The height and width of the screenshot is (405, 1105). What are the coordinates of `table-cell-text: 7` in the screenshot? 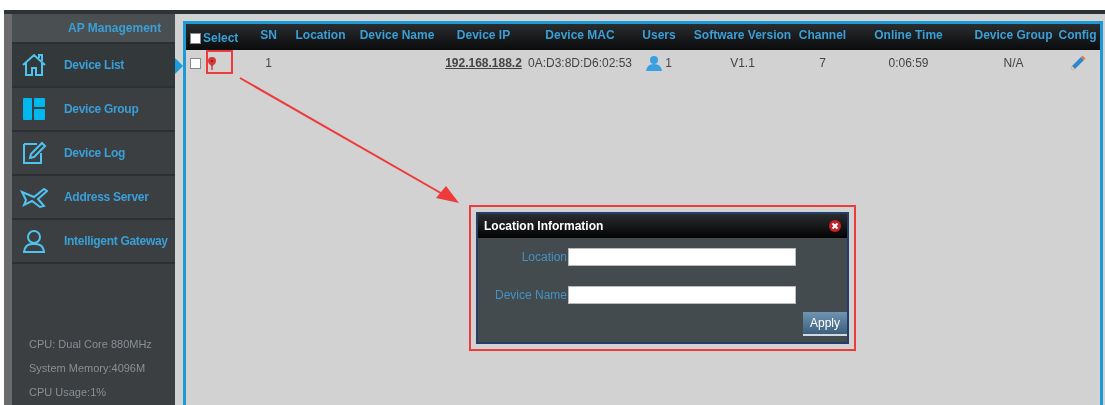 It's located at (822, 63).